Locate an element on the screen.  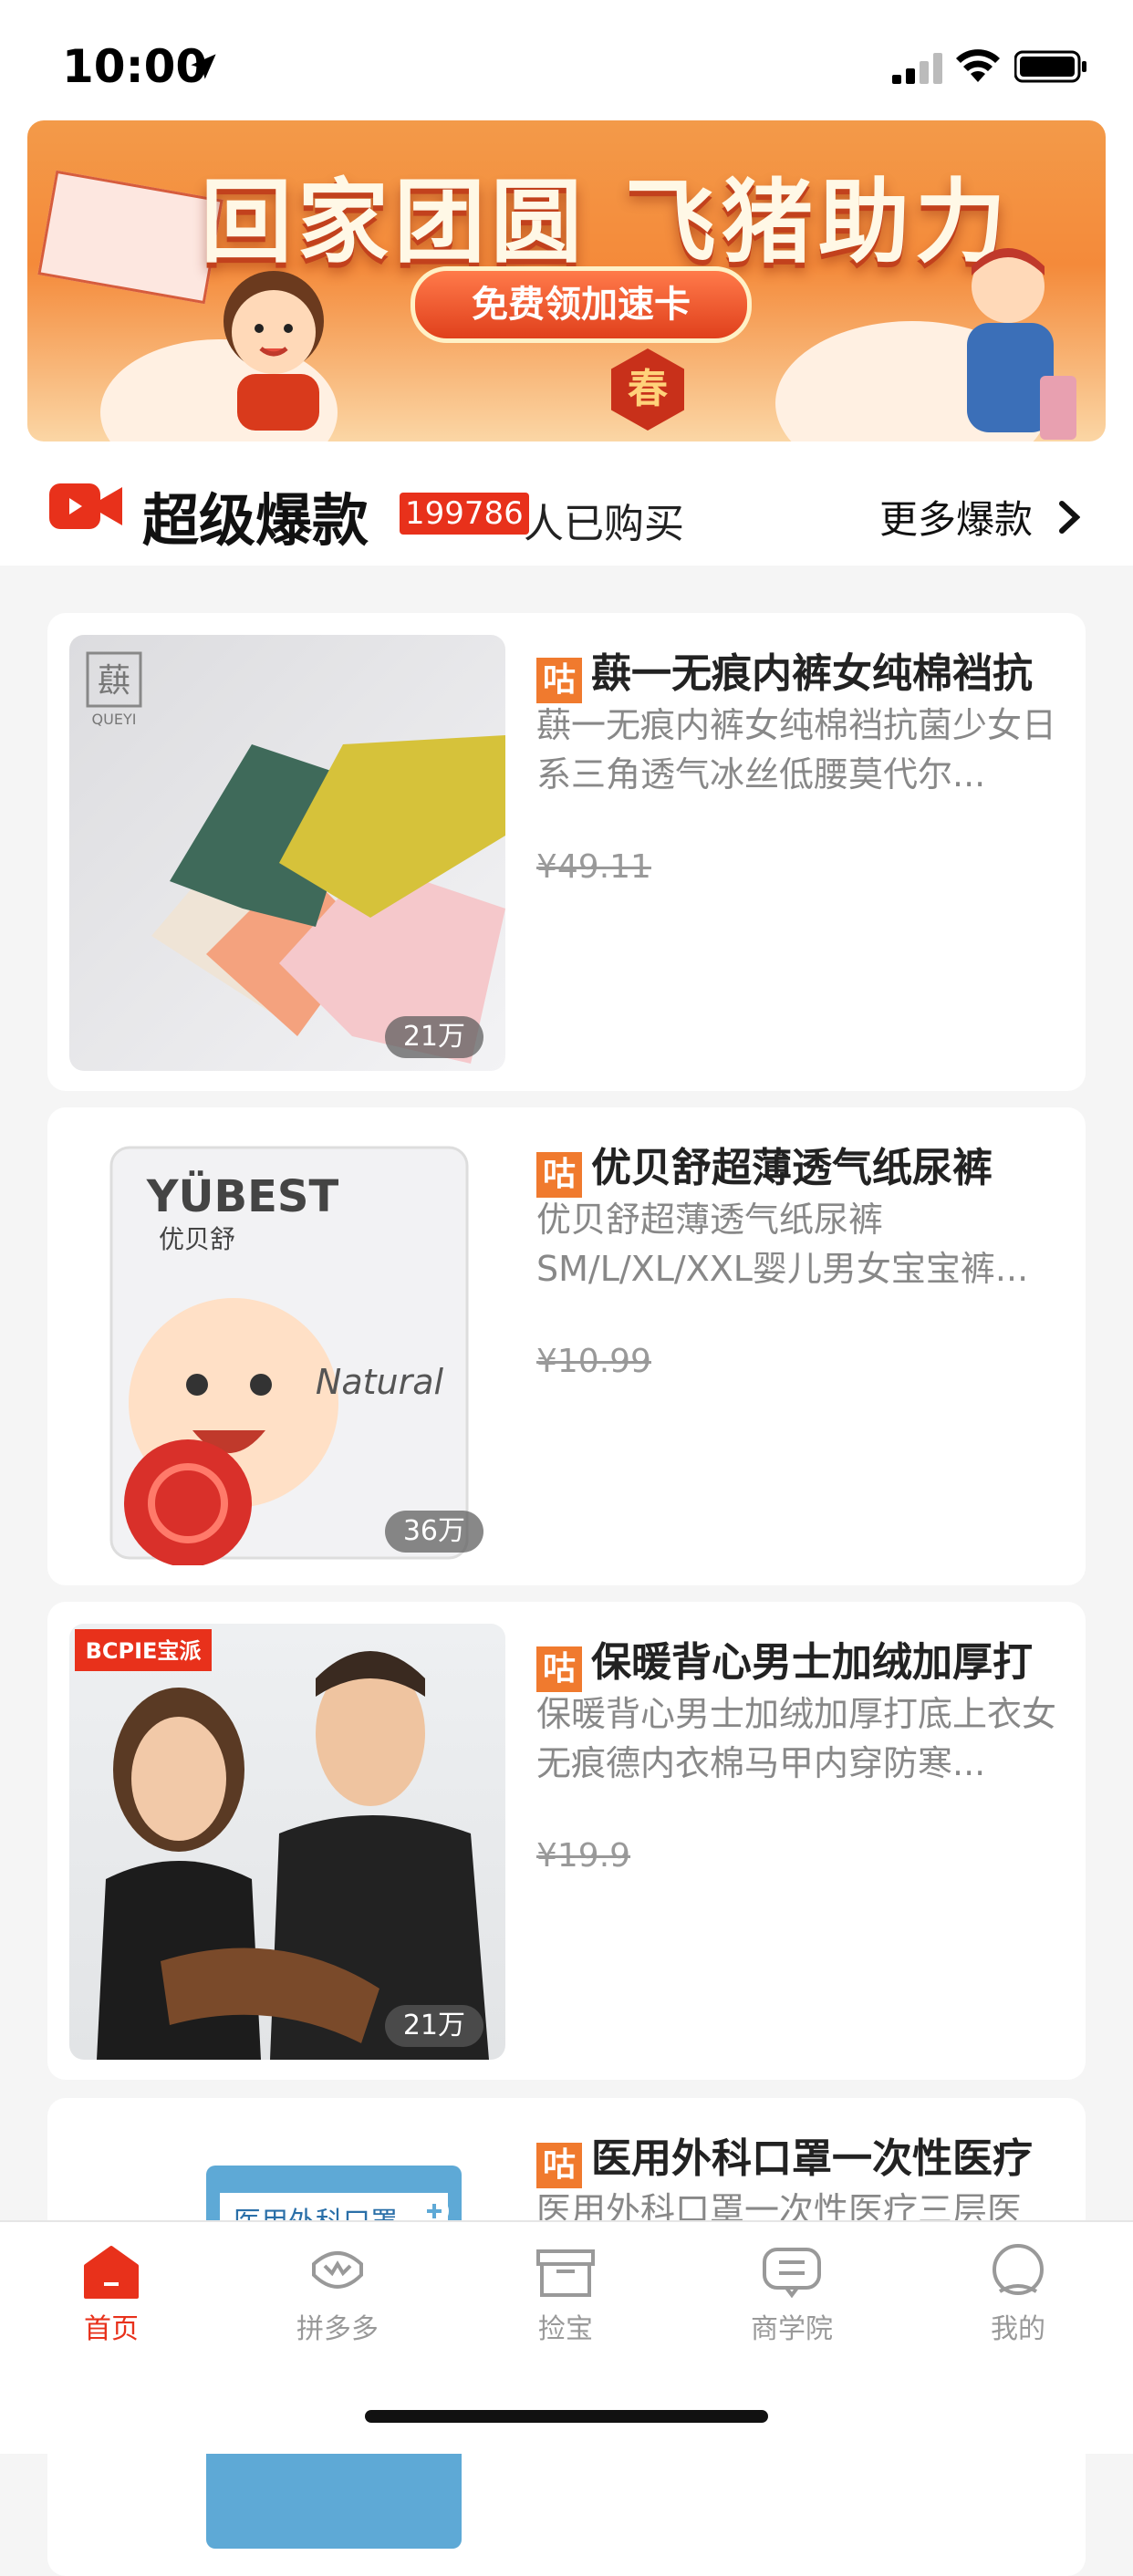
svg-text: 蕻 is located at coordinates (114, 681).